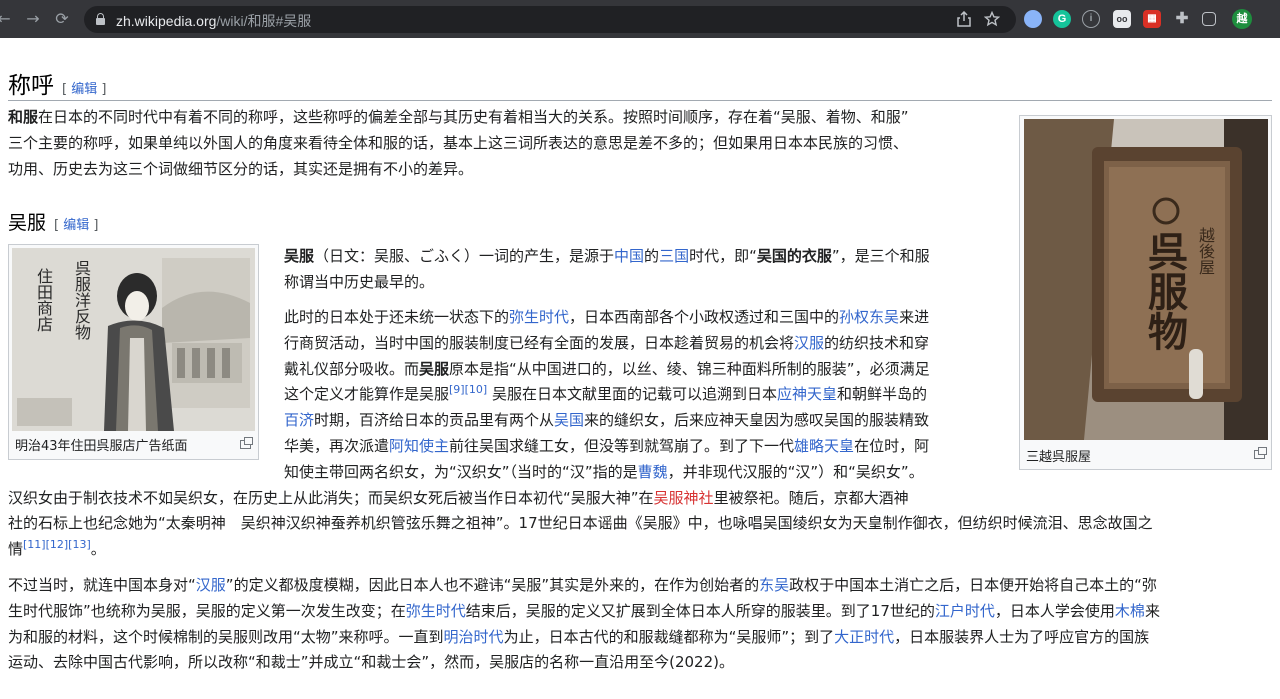 This screenshot has height=699, width=1280. Describe the element at coordinates (569, 420) in the screenshot. I see `wiki-link: 吴国` at that location.